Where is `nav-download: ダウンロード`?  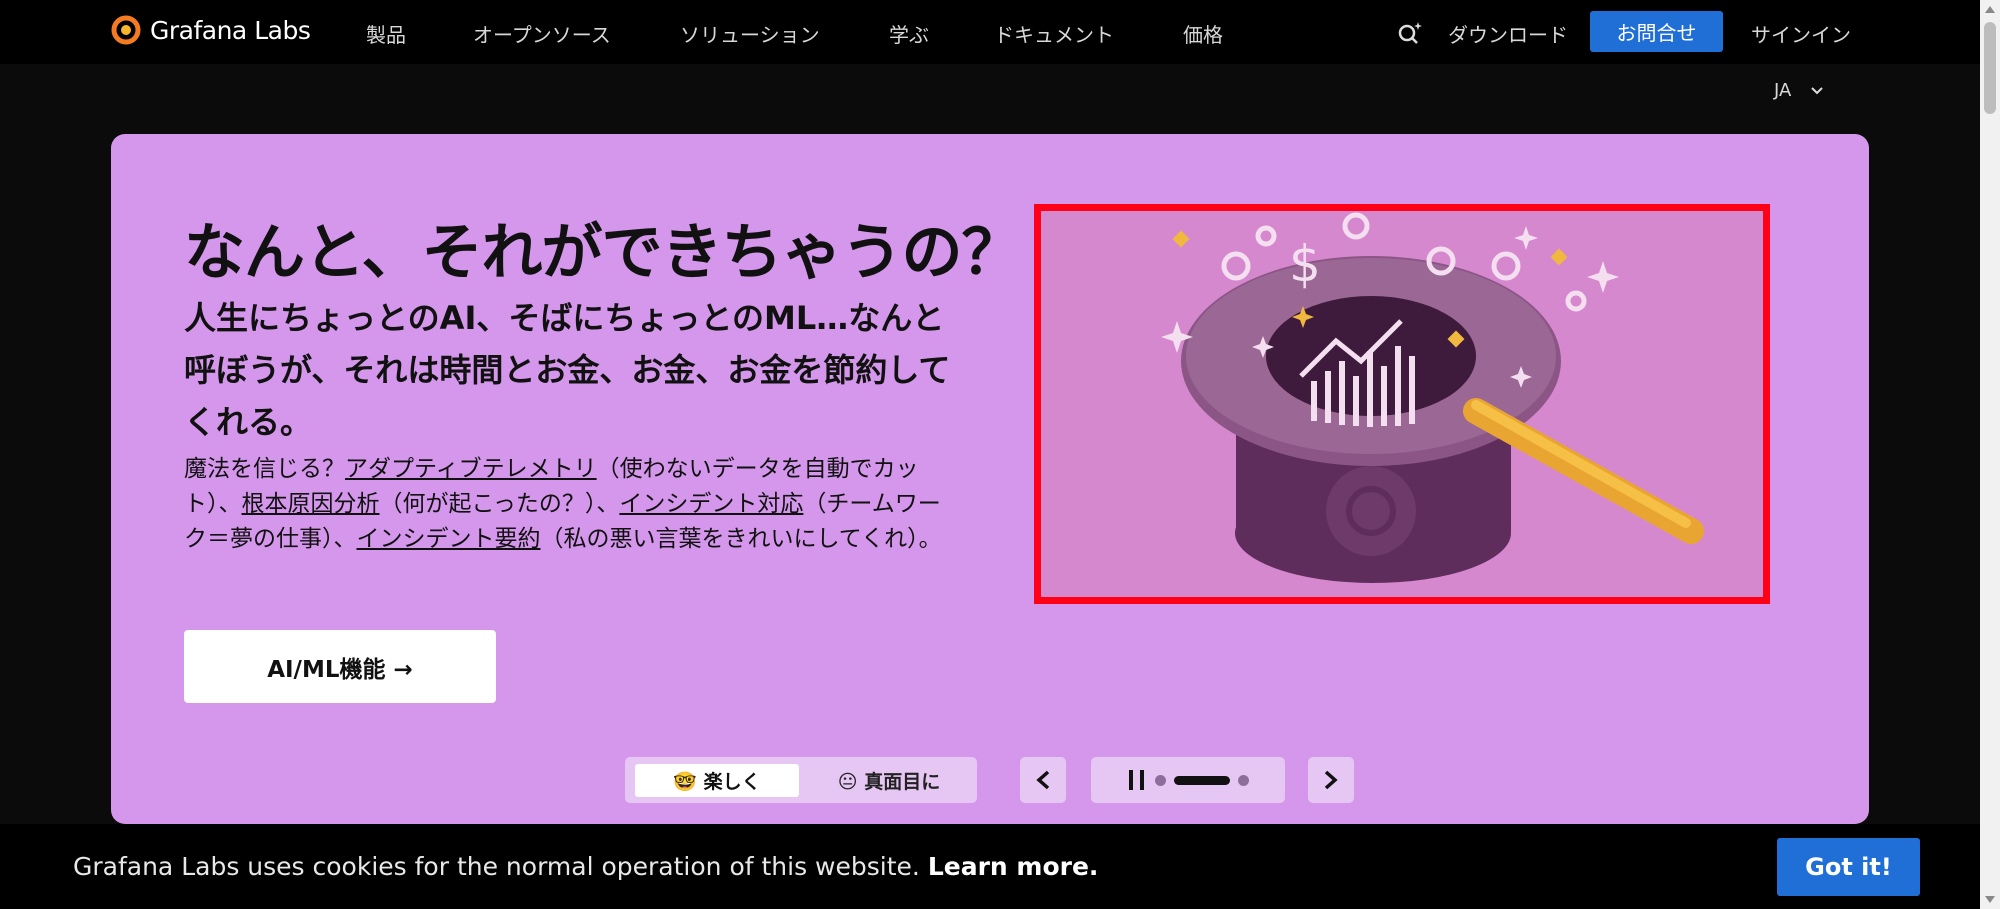 nav-download: ダウンロード is located at coordinates (1508, 33).